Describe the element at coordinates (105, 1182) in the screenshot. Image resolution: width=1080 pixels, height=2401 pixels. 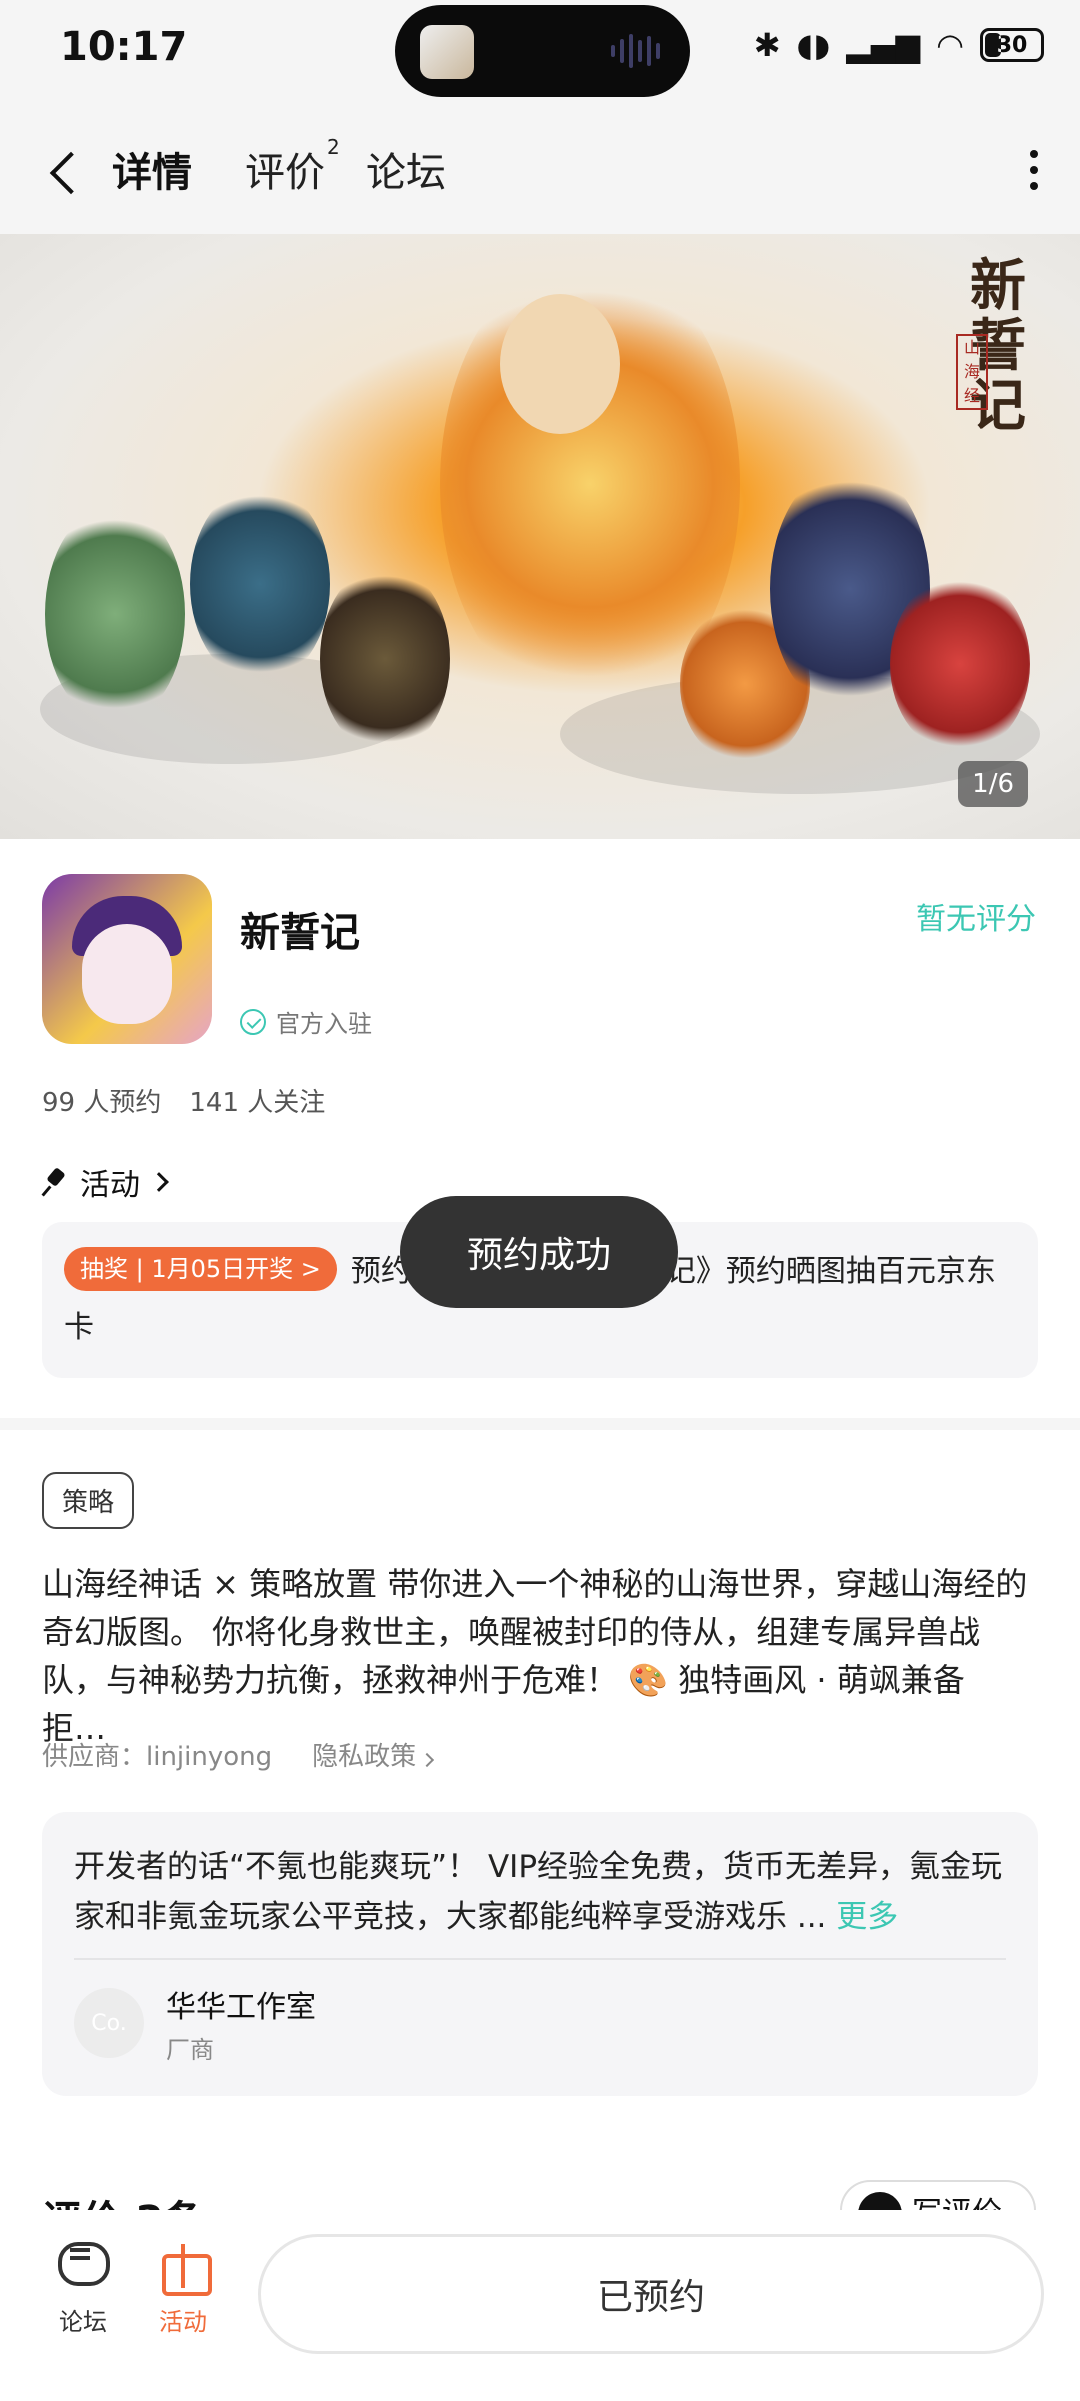
I see `activity-section-header: 活动` at that location.